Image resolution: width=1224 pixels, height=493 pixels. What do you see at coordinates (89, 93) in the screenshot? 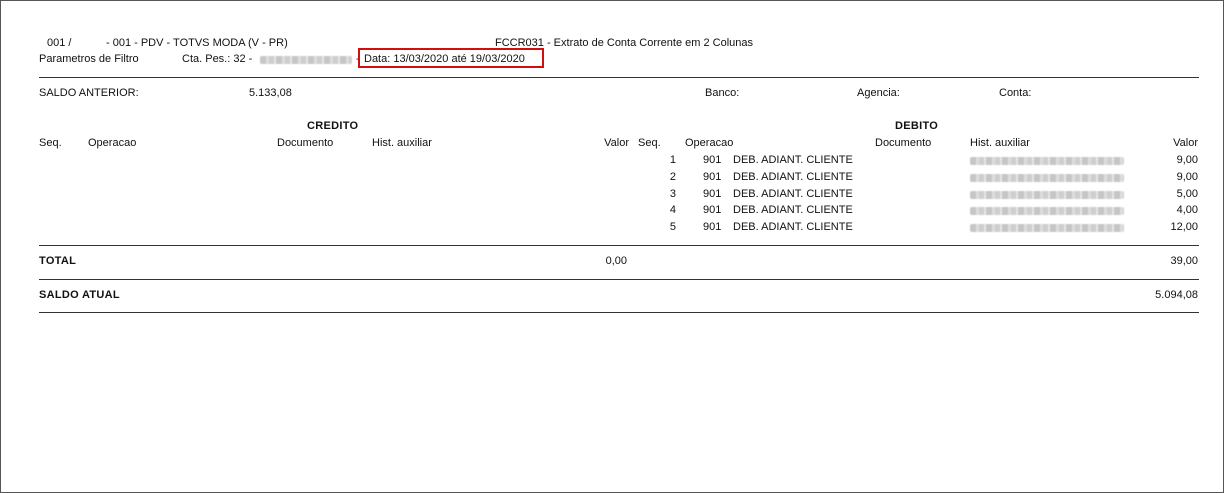
I see `previous-balance-label: SALDO ANTERIOR:` at bounding box center [89, 93].